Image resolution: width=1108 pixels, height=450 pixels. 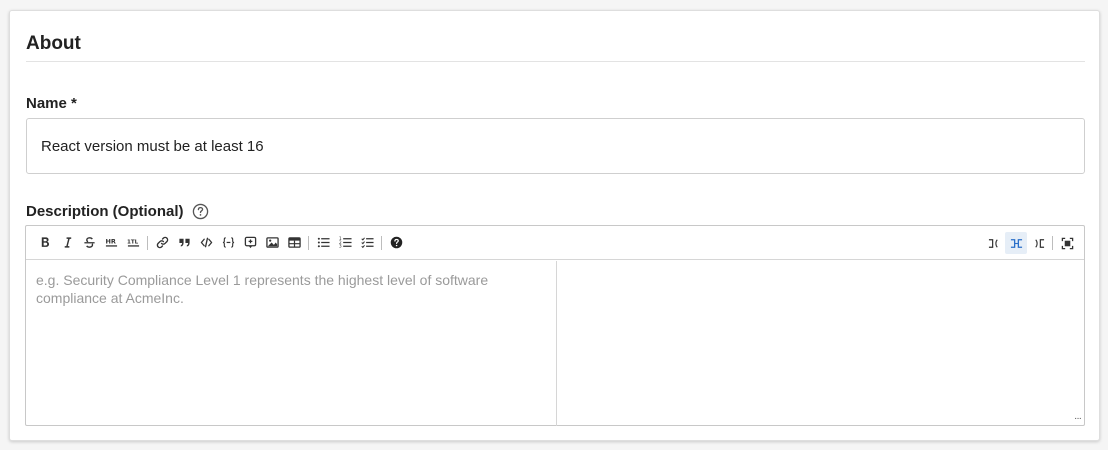 What do you see at coordinates (250, 243) in the screenshot?
I see `comment-icon` at bounding box center [250, 243].